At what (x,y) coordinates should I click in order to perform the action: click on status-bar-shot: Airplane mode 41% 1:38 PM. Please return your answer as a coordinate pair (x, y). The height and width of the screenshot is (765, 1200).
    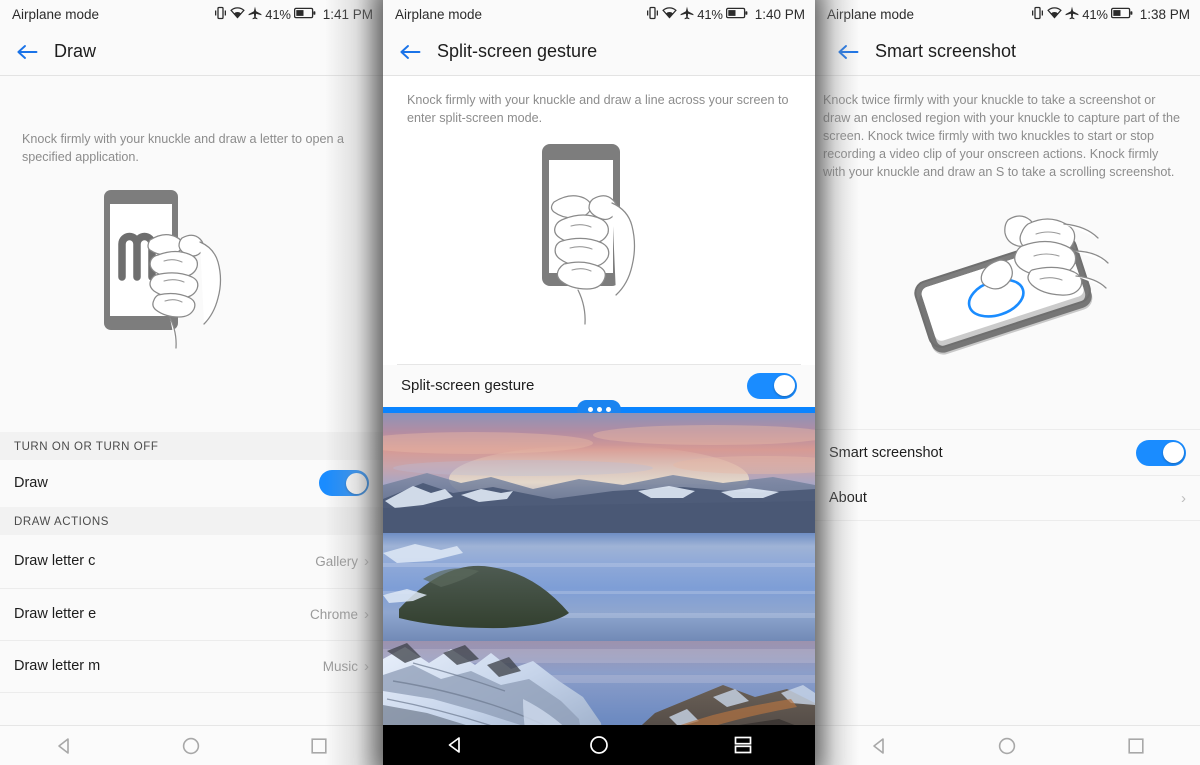
    Looking at the image, I should click on (1007, 14).